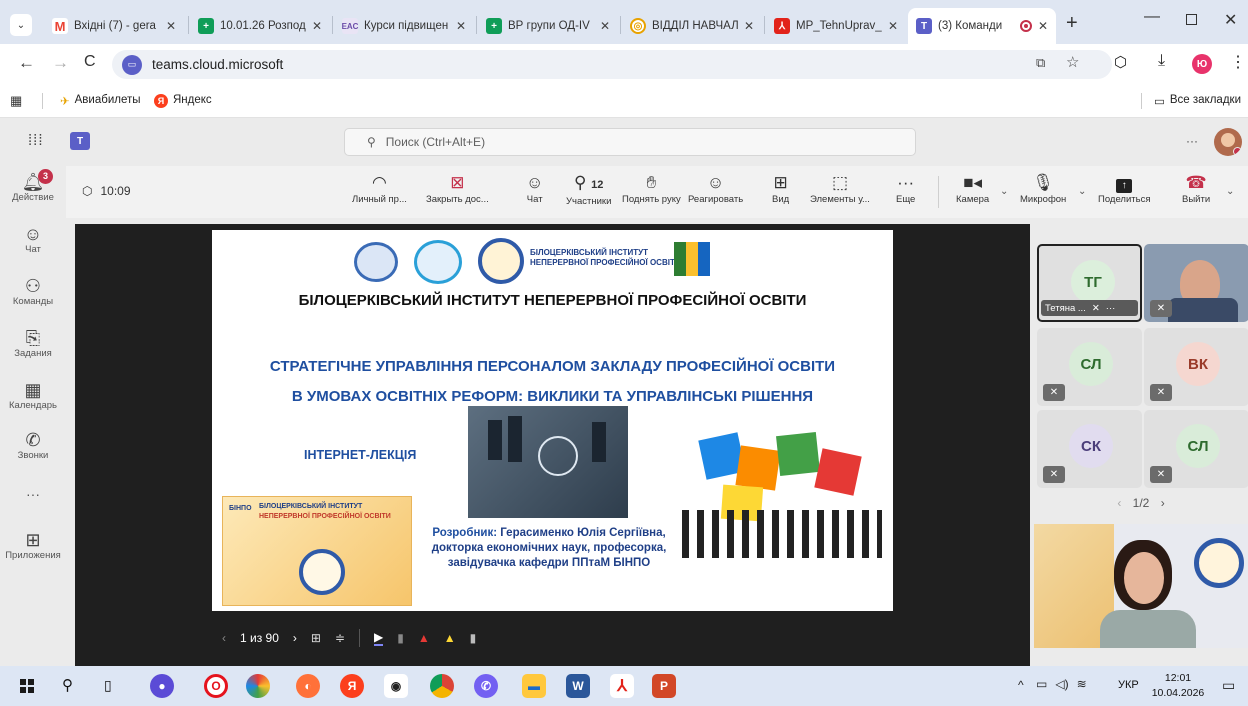  Describe the element at coordinates (183, 101) in the screenshot. I see `bookmark-item: Я Яндекс` at that location.